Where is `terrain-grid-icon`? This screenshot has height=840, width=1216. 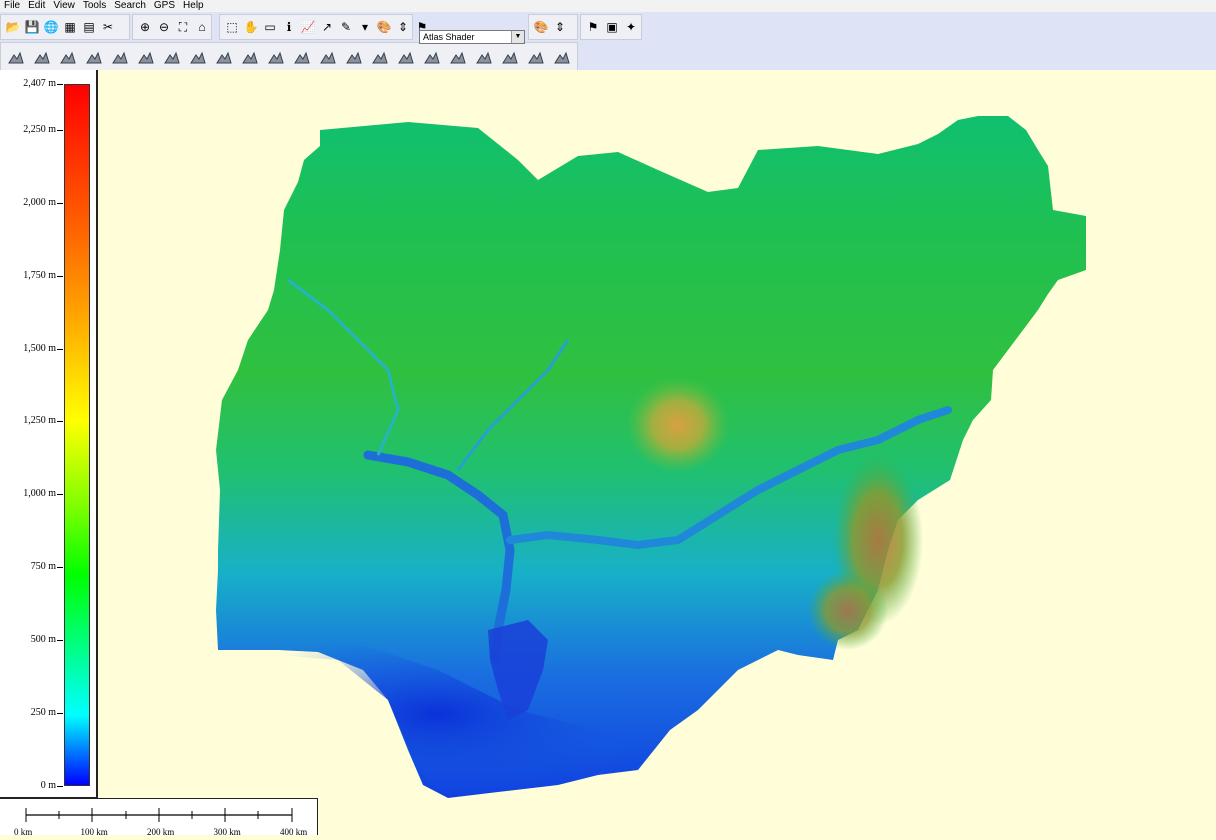 terrain-grid-icon is located at coordinates (198, 57).